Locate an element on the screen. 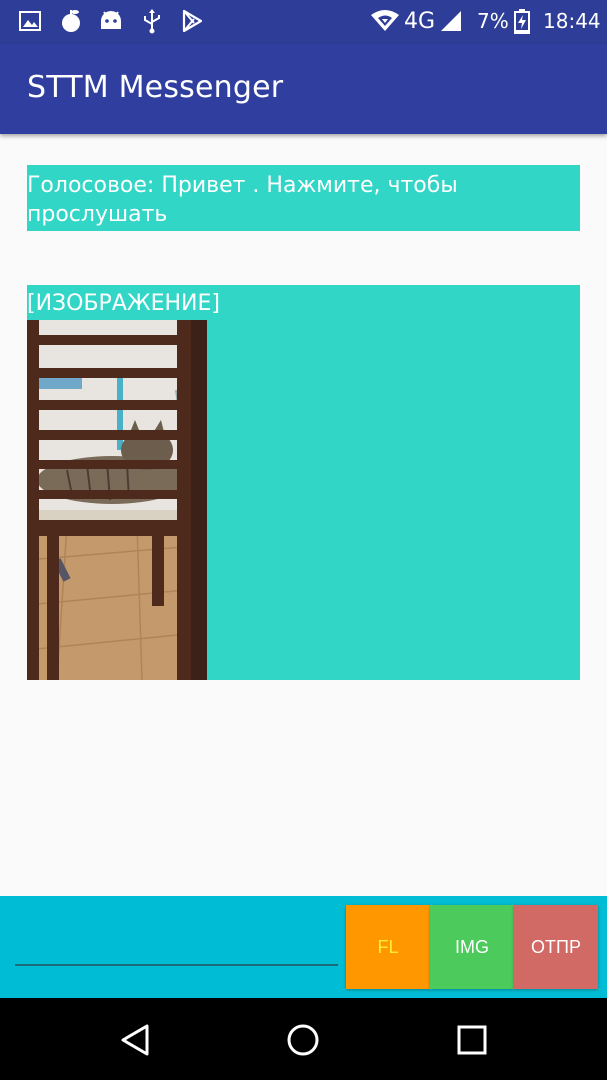 This screenshot has height=1080, width=607. status-bar: 4G 7% 18:44 is located at coordinates (303, 22).